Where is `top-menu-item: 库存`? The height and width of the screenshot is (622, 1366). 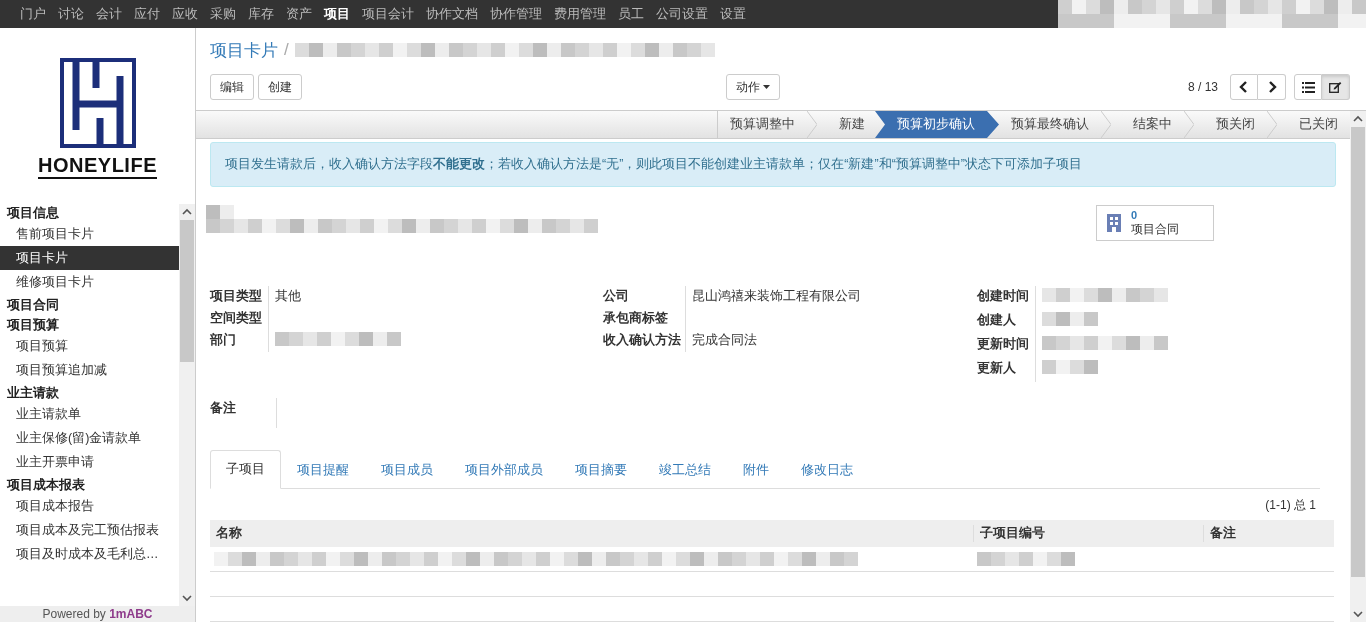 top-menu-item: 库存 is located at coordinates (261, 14).